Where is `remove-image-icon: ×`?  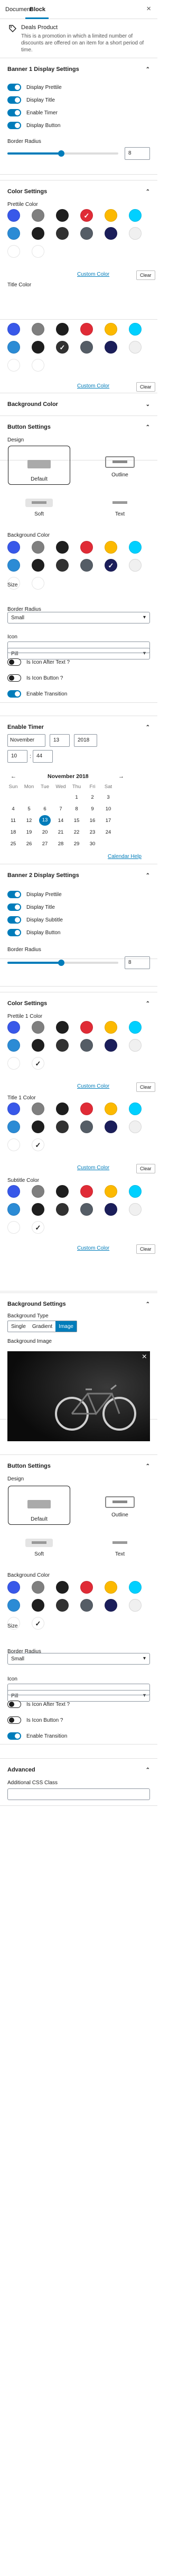
remove-image-icon: × is located at coordinates (144, 1357).